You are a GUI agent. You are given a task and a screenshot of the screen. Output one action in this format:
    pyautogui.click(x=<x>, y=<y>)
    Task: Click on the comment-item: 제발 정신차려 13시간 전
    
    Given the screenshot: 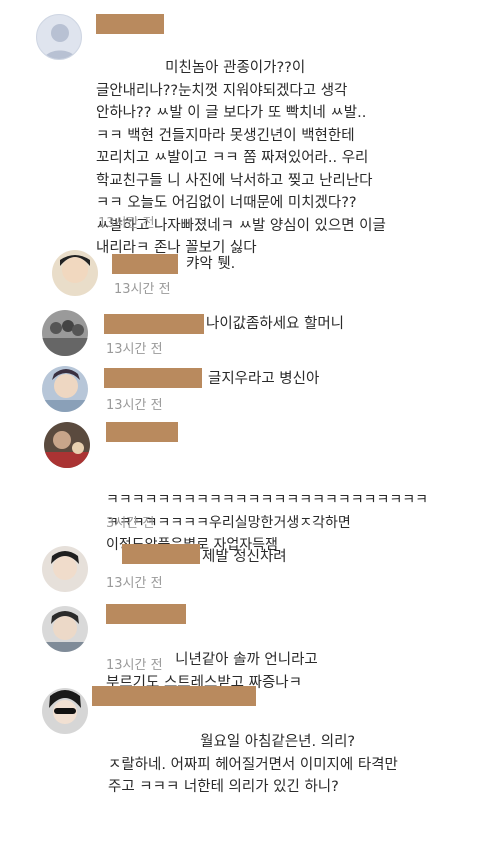 What is the action you would take?
    pyautogui.click(x=240, y=568)
    